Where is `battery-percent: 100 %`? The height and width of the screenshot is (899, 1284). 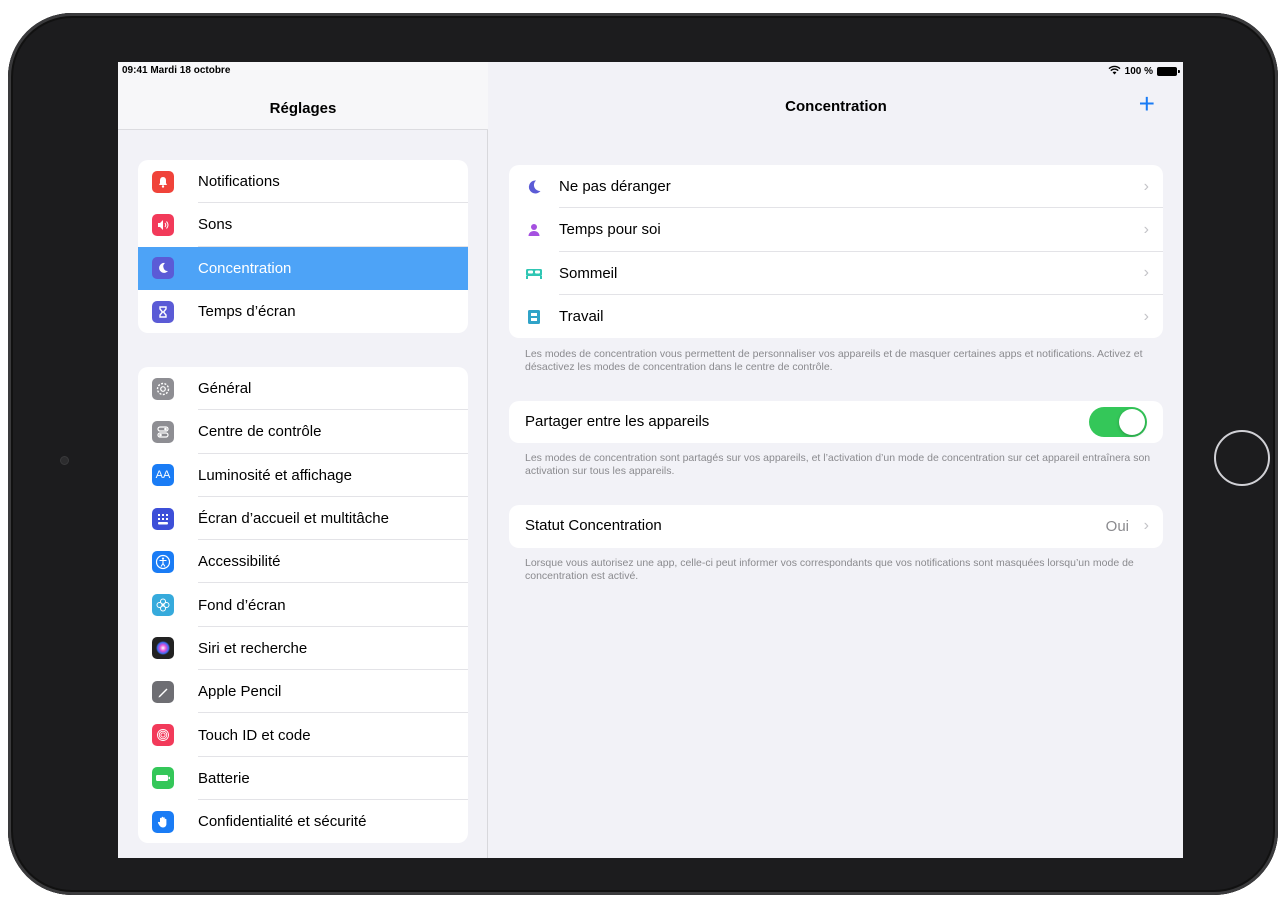
battery-percent: 100 % is located at coordinates (1138, 71).